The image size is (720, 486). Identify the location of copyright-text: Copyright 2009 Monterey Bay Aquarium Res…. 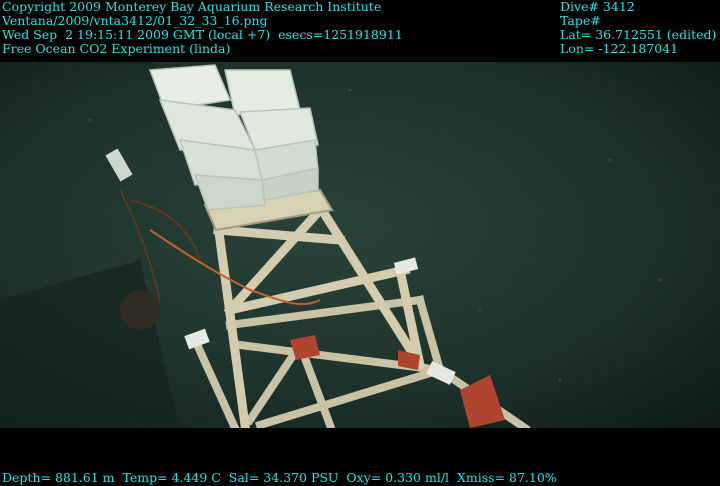
(192, 7).